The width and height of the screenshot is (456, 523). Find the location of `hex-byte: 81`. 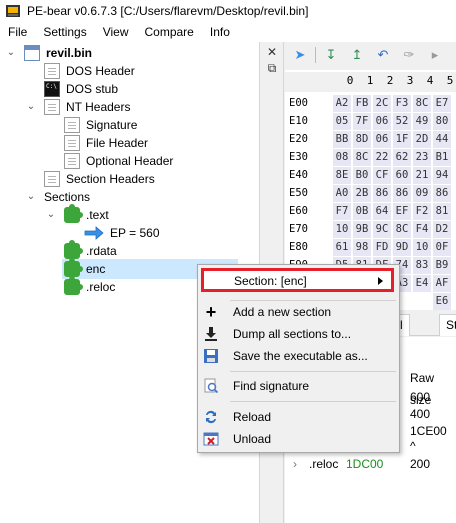

hex-byte: 81 is located at coordinates (442, 211).